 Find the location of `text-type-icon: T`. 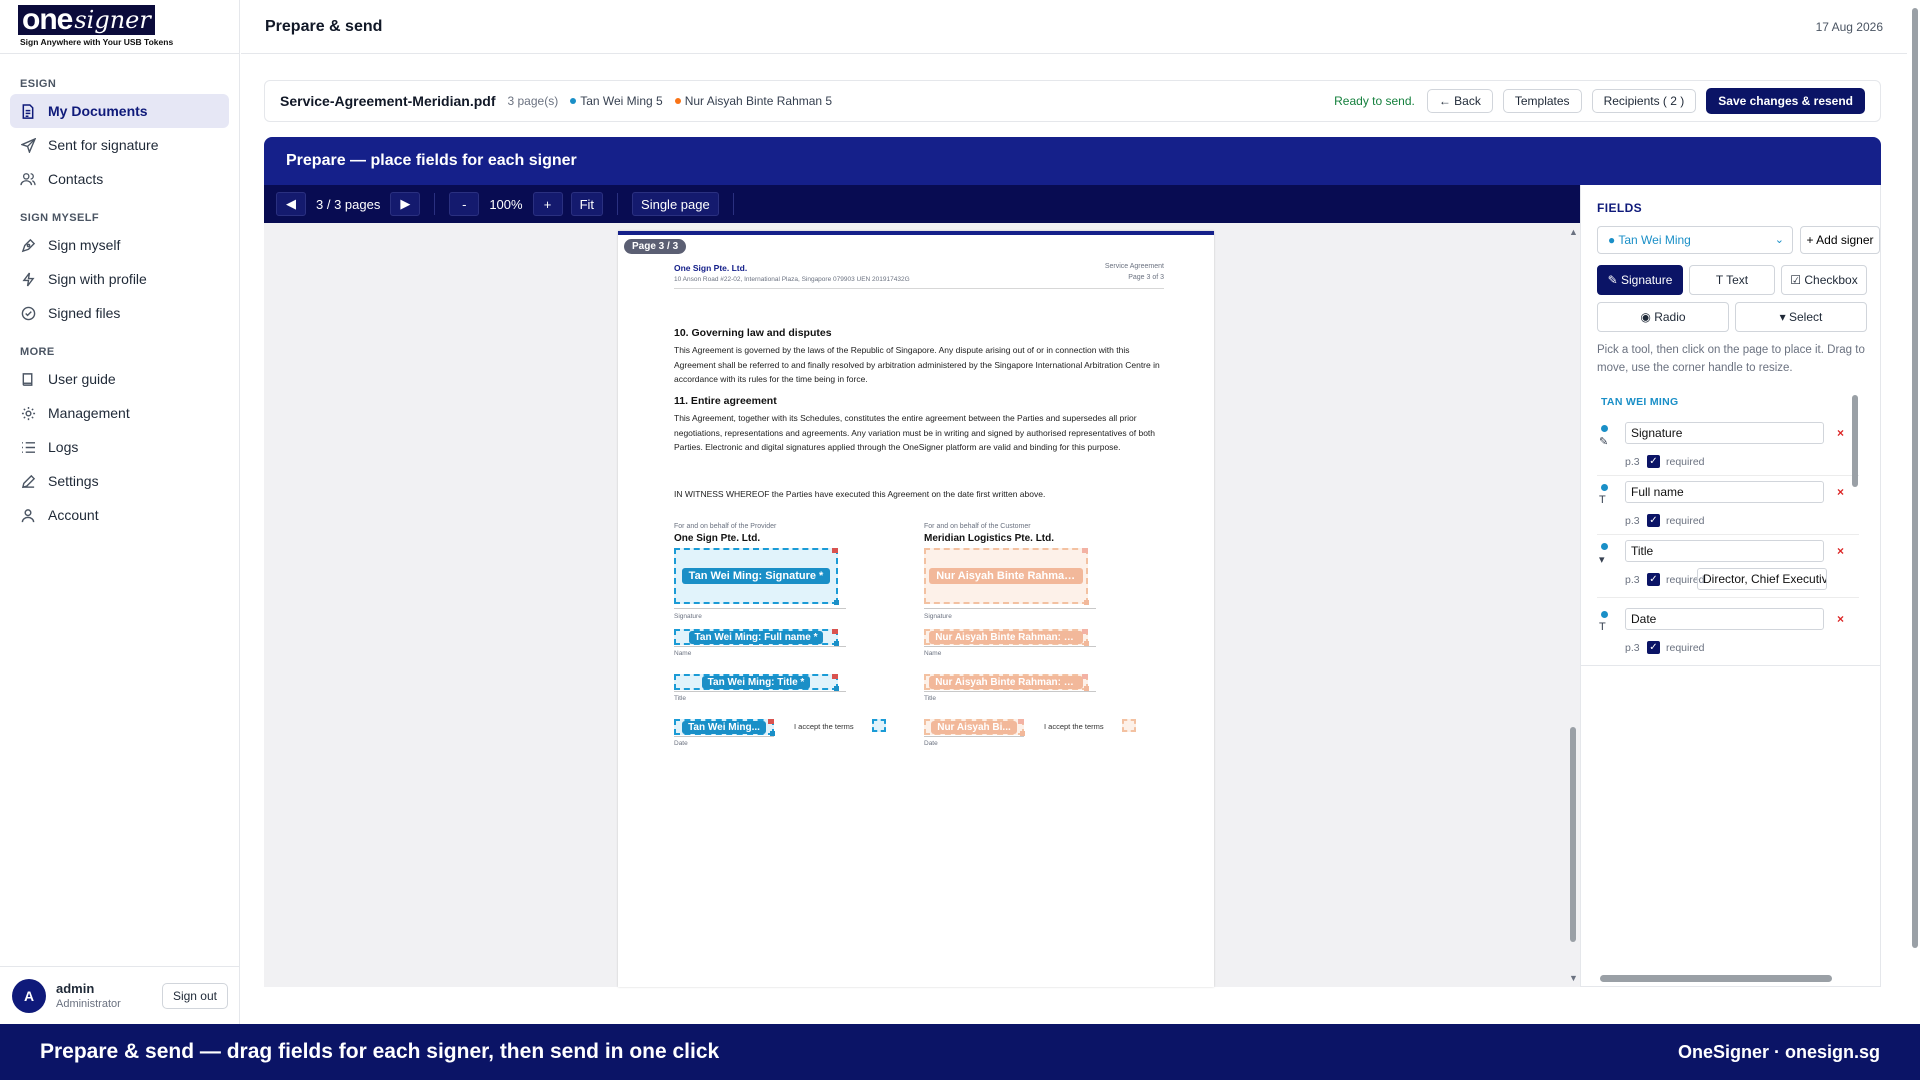

text-type-icon: T is located at coordinates (1602, 627).